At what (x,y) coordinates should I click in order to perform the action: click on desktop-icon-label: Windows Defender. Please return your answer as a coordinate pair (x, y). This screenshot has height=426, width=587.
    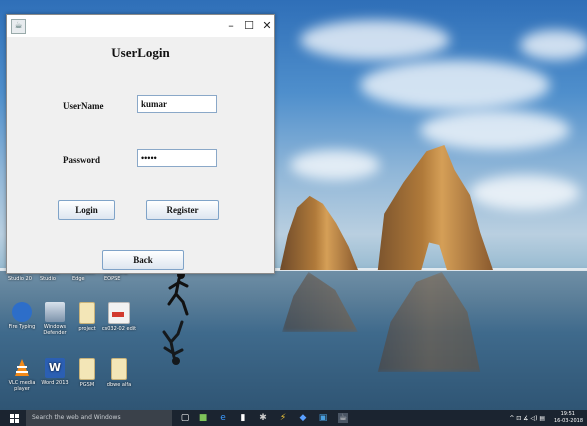
    Looking at the image, I should click on (55, 330).